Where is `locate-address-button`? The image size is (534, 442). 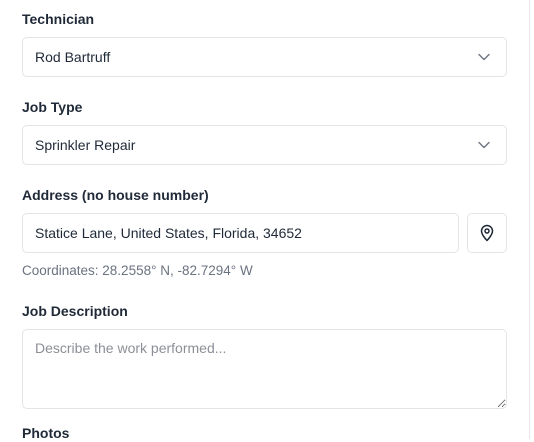
locate-address-button is located at coordinates (487, 233).